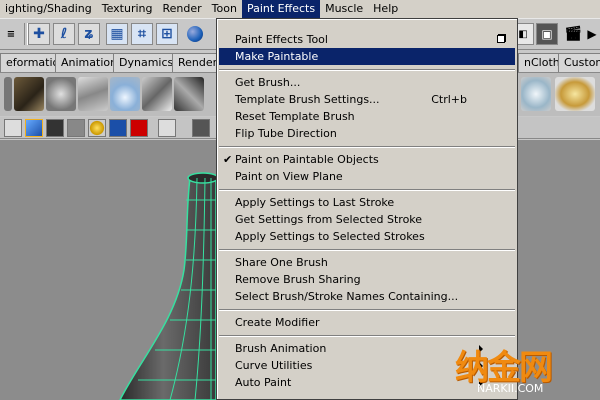 This screenshot has height=400, width=600. Describe the element at coordinates (367, 322) in the screenshot. I see `menu-item-create-modifier: Create Modifier` at that location.